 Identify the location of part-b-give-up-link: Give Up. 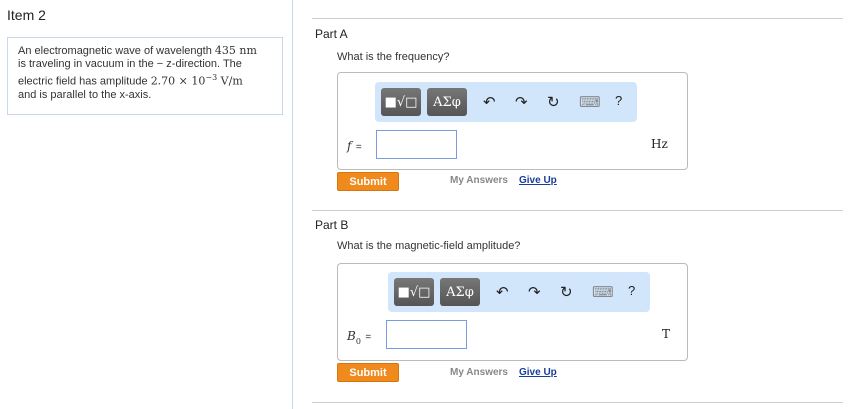
(538, 372).